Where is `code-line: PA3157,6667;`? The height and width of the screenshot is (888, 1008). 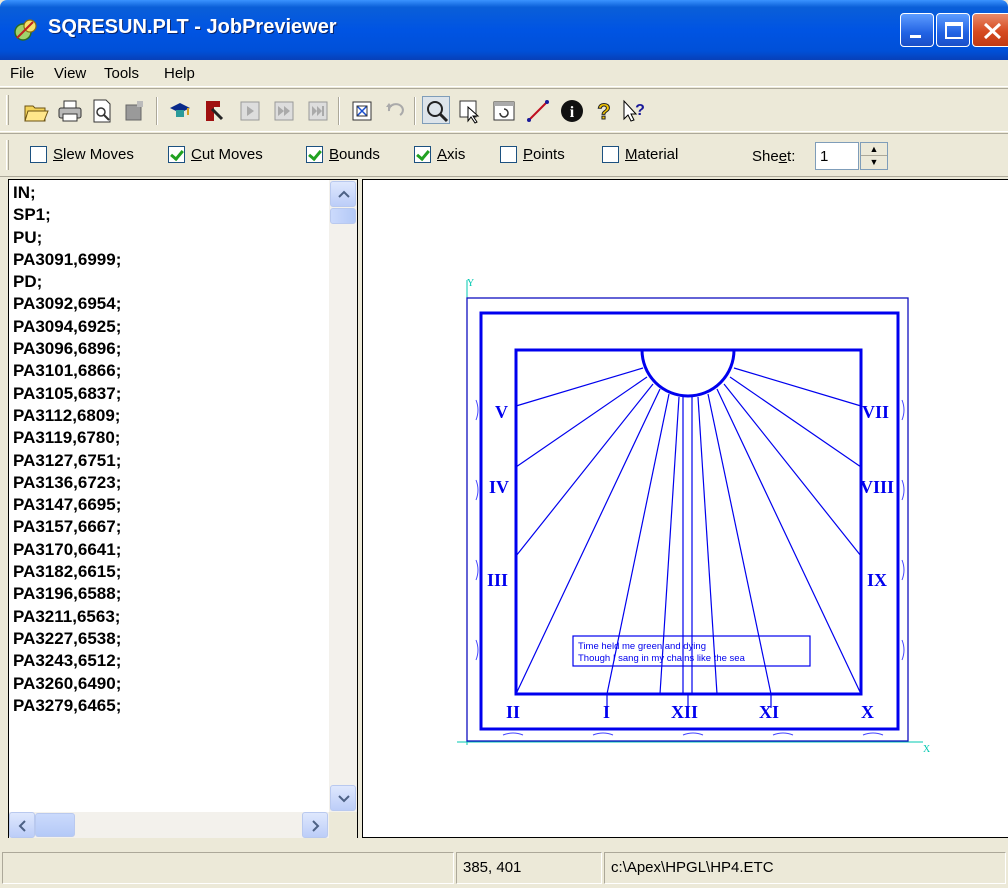 code-line: PA3157,6667; is located at coordinates (169, 527).